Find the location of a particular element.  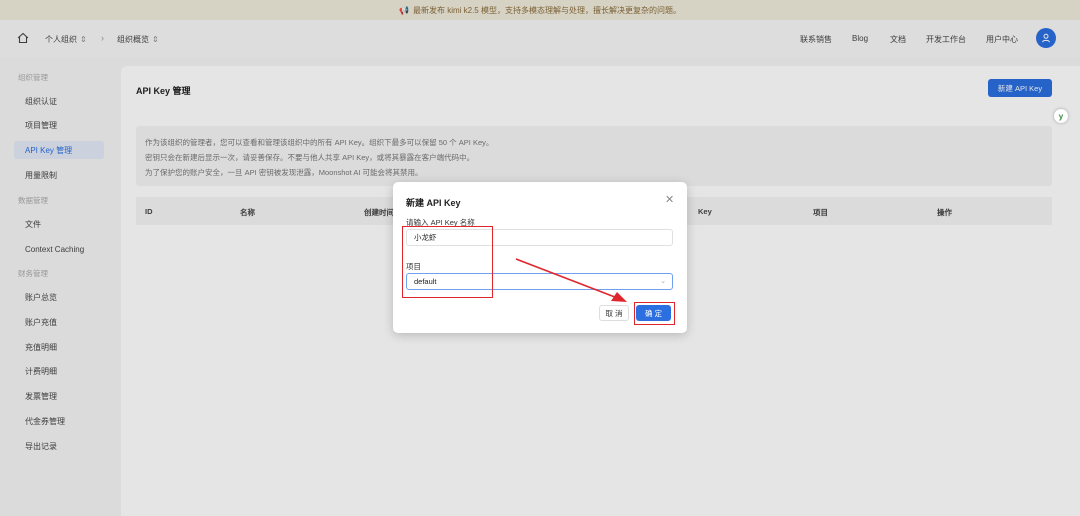

chevron-down-icon: ⌄ is located at coordinates (663, 281).